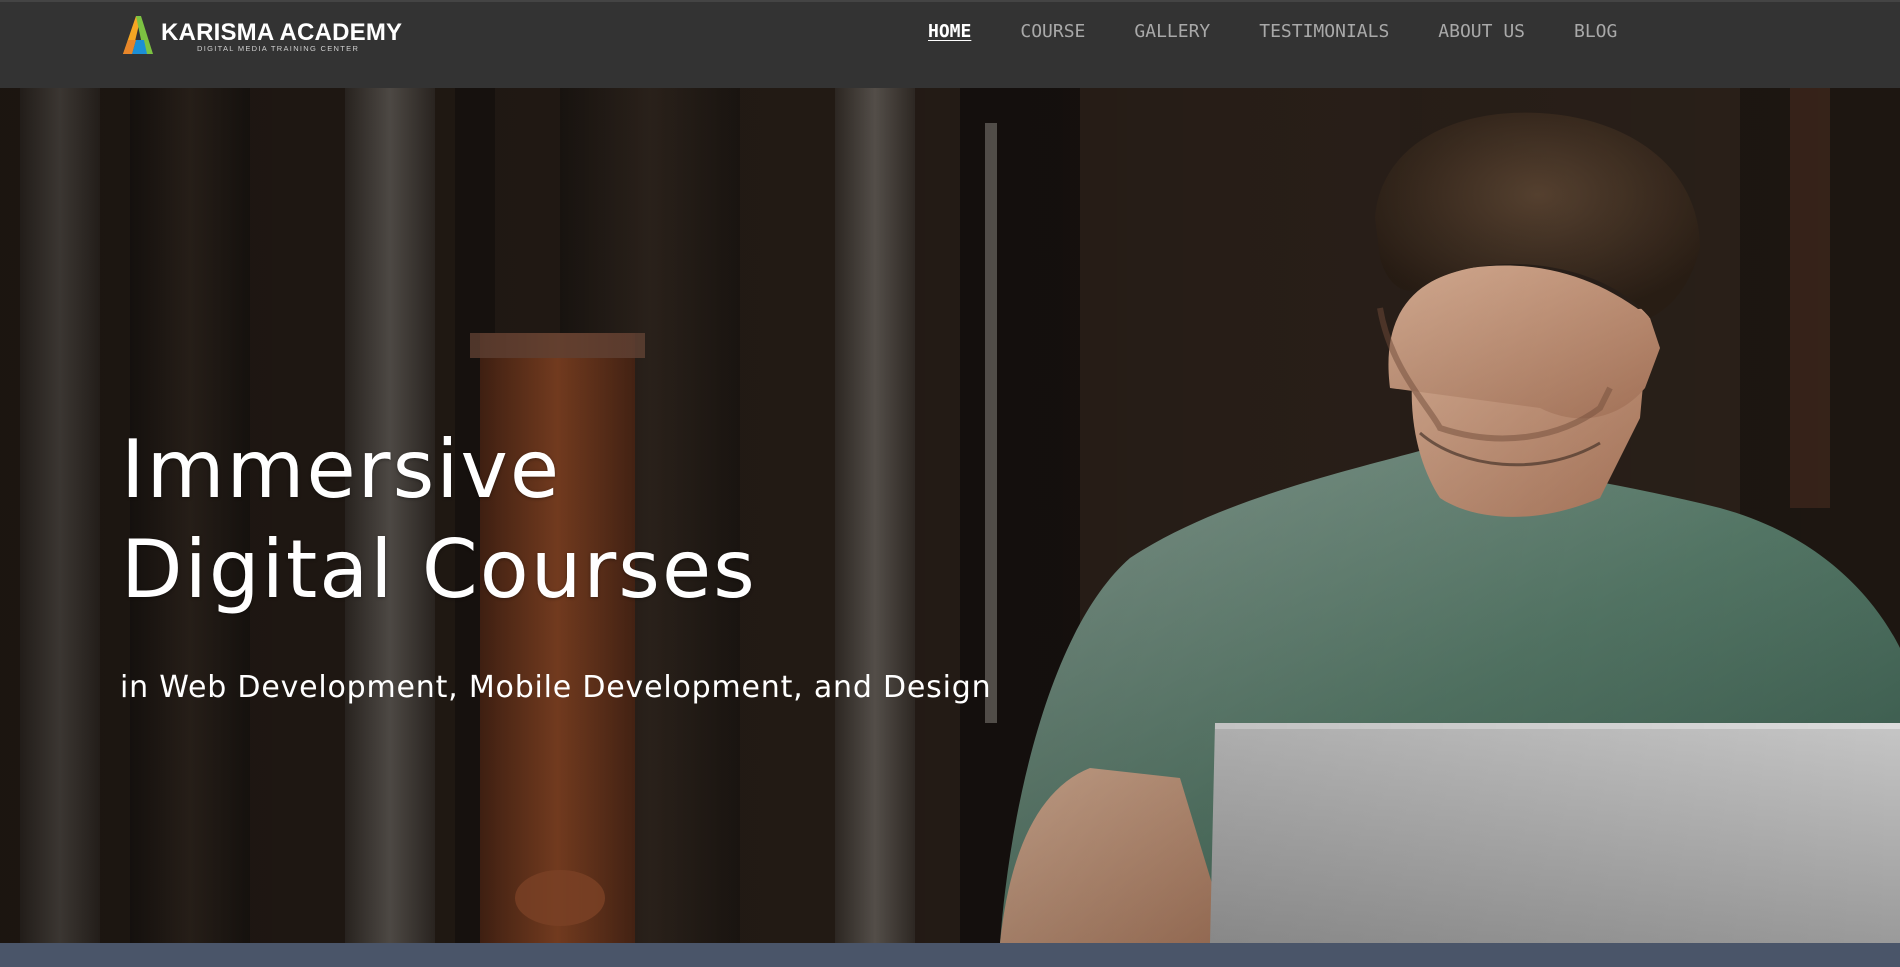  What do you see at coordinates (949, 32) in the screenshot?
I see `nav-home: HOME` at bounding box center [949, 32].